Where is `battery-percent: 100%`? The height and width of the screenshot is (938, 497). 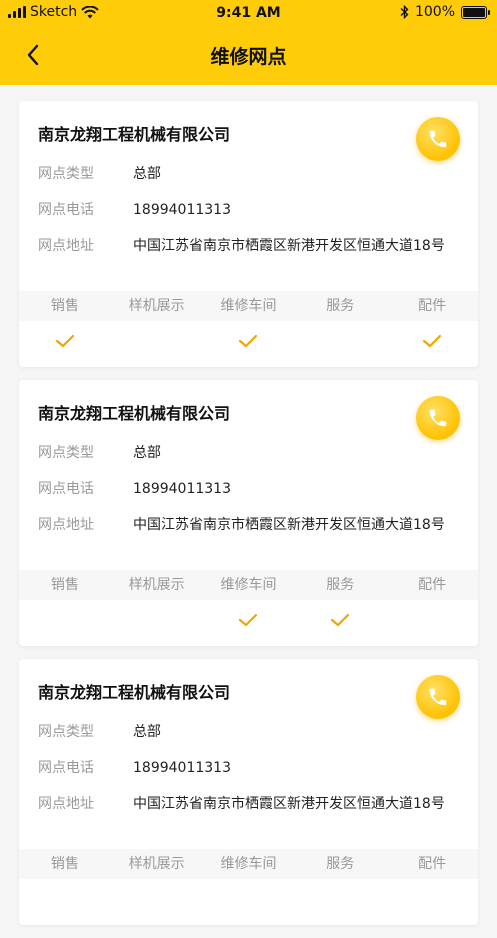 battery-percent: 100% is located at coordinates (434, 12).